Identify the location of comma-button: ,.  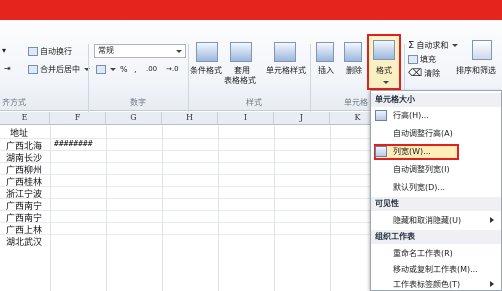
(135, 69).